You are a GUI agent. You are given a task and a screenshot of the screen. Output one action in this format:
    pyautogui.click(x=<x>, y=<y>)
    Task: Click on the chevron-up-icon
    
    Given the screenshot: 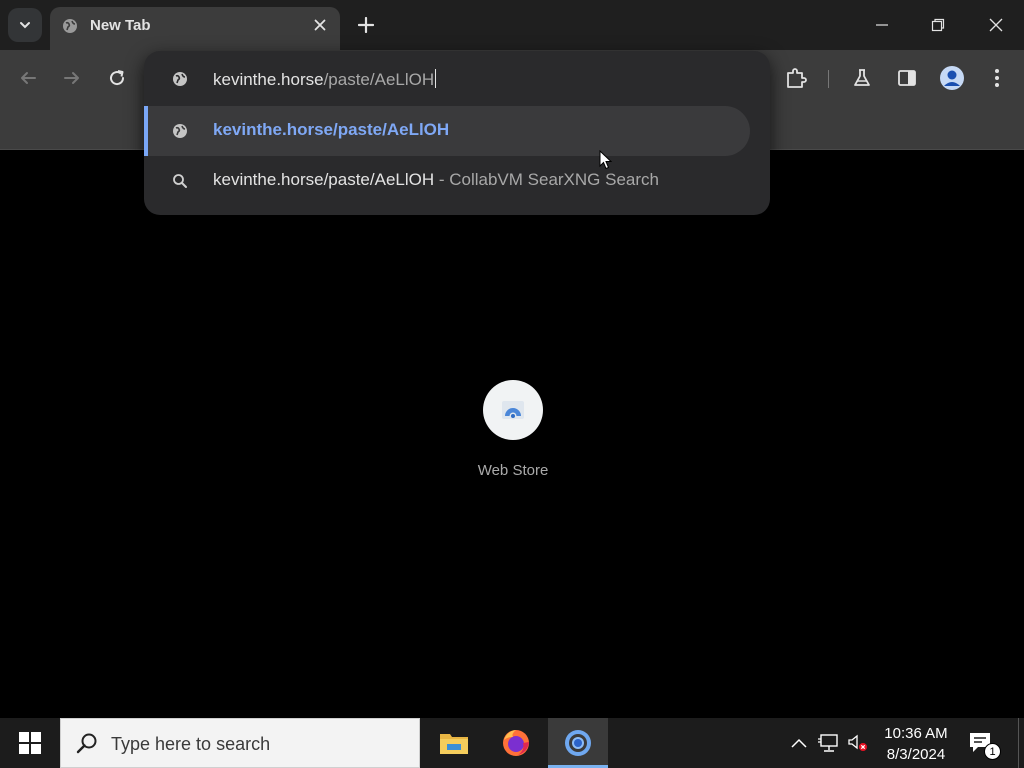 What is the action you would take?
    pyautogui.click(x=799, y=743)
    